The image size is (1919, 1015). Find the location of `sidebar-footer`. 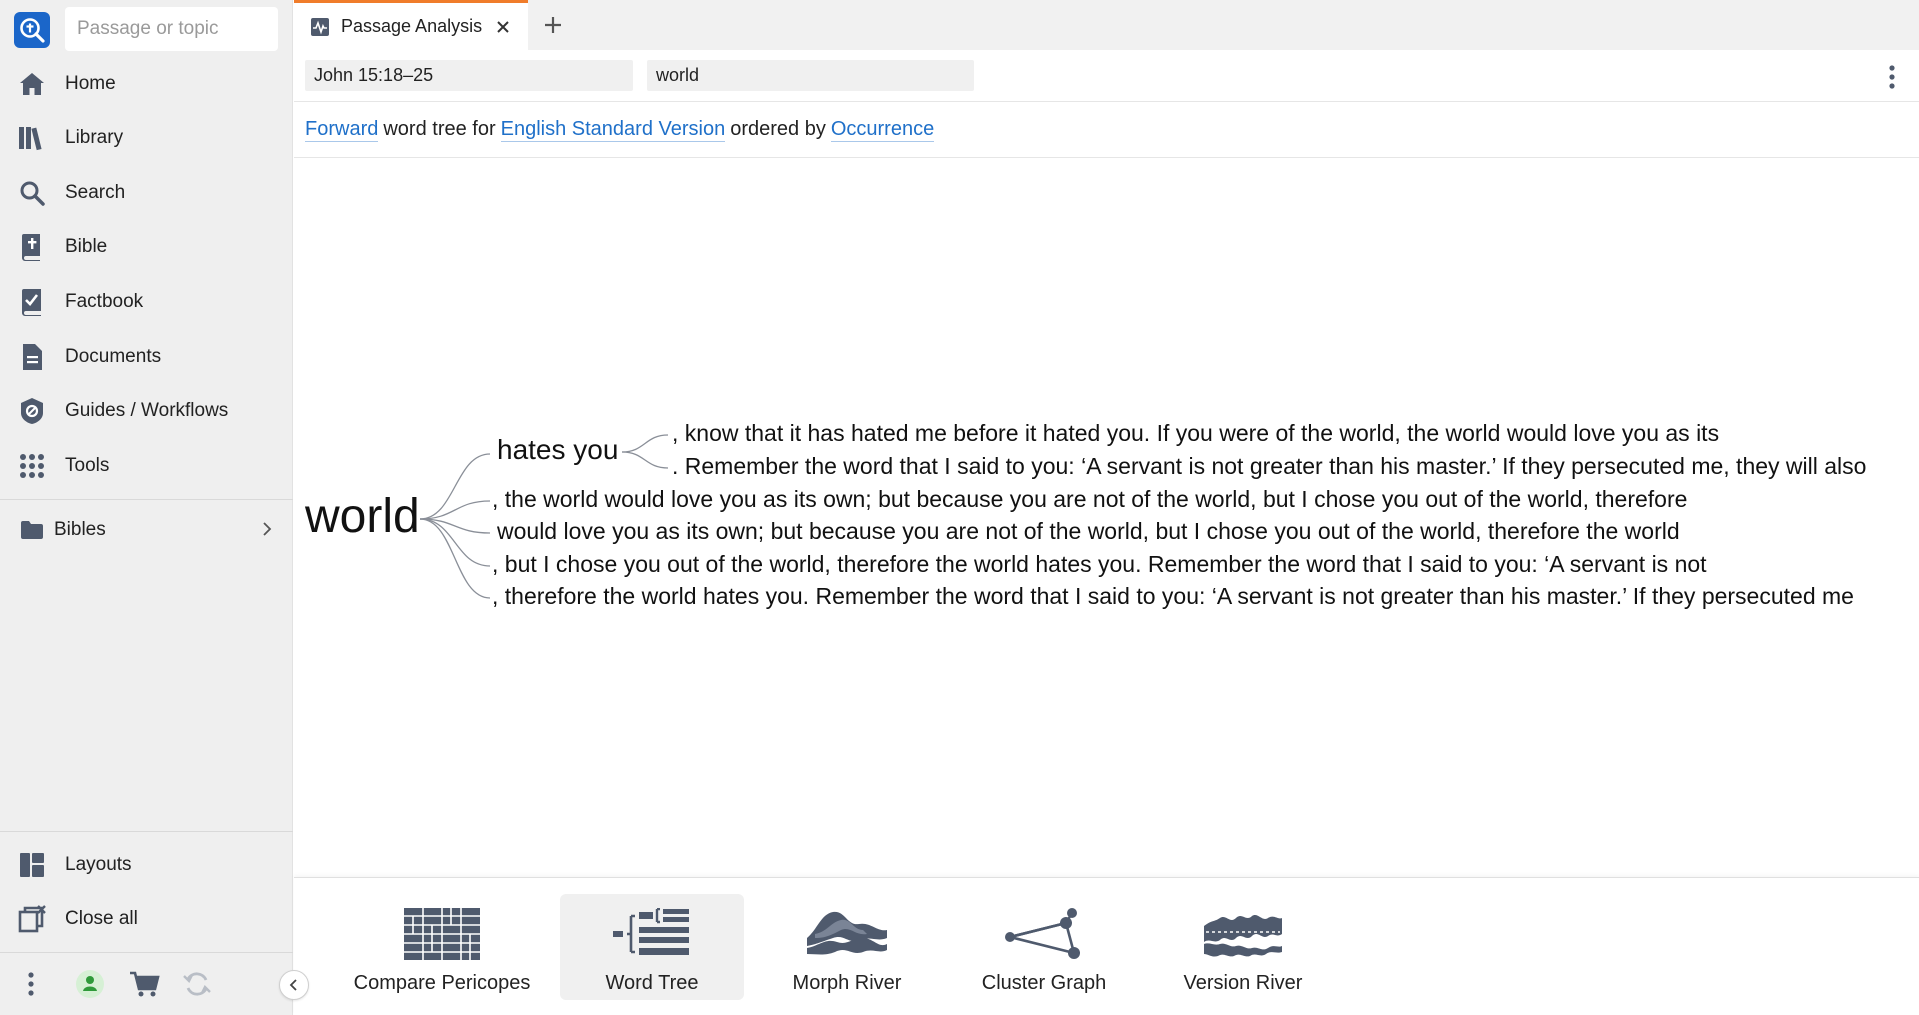

sidebar-footer is located at coordinates (146, 983).